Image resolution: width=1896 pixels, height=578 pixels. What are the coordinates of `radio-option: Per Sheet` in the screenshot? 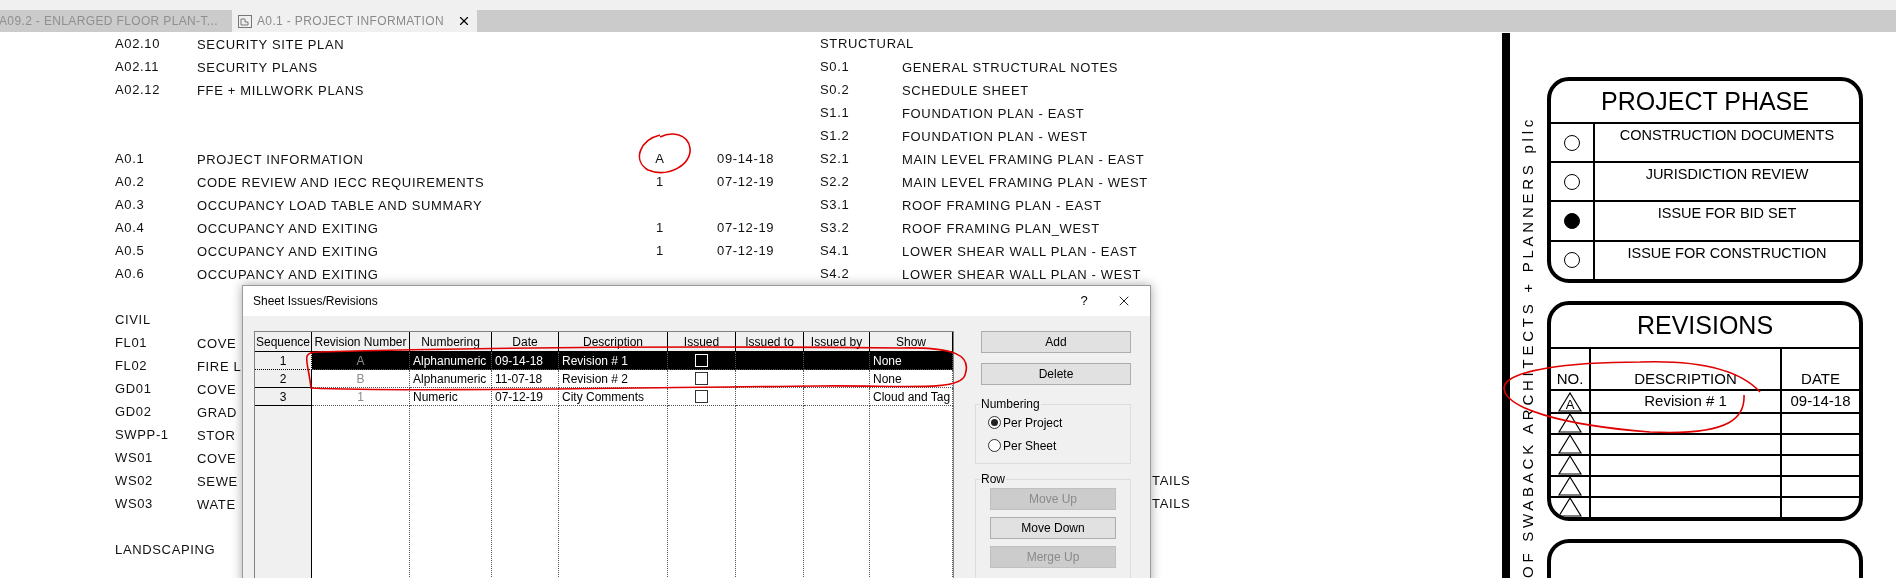 It's located at (1053, 445).